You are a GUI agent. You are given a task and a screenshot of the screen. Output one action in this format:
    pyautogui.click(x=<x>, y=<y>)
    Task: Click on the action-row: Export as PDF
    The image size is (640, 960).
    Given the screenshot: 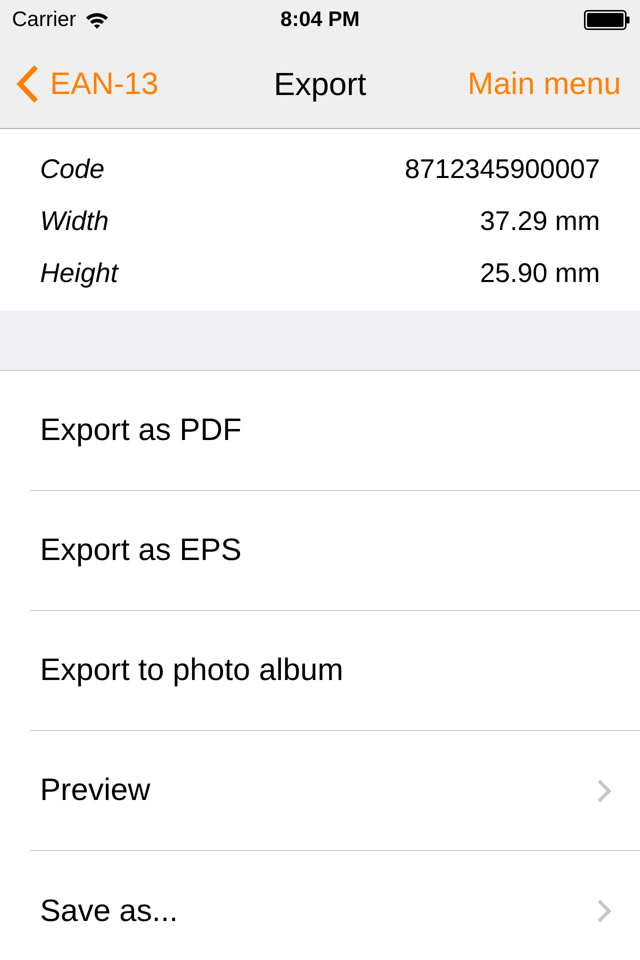 What is the action you would take?
    pyautogui.click(x=335, y=431)
    